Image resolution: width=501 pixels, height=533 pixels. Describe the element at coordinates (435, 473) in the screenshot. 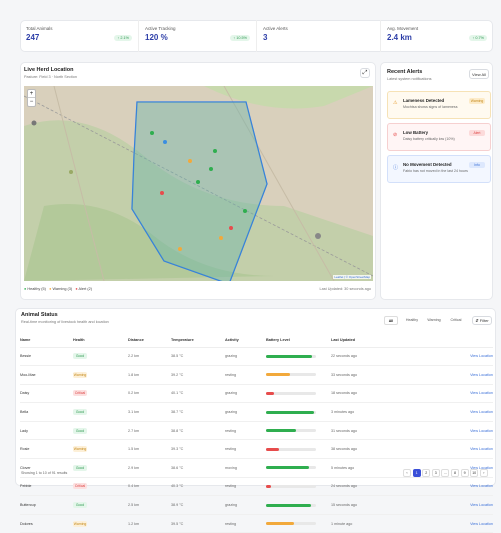

I see `page-button: 3` at that location.